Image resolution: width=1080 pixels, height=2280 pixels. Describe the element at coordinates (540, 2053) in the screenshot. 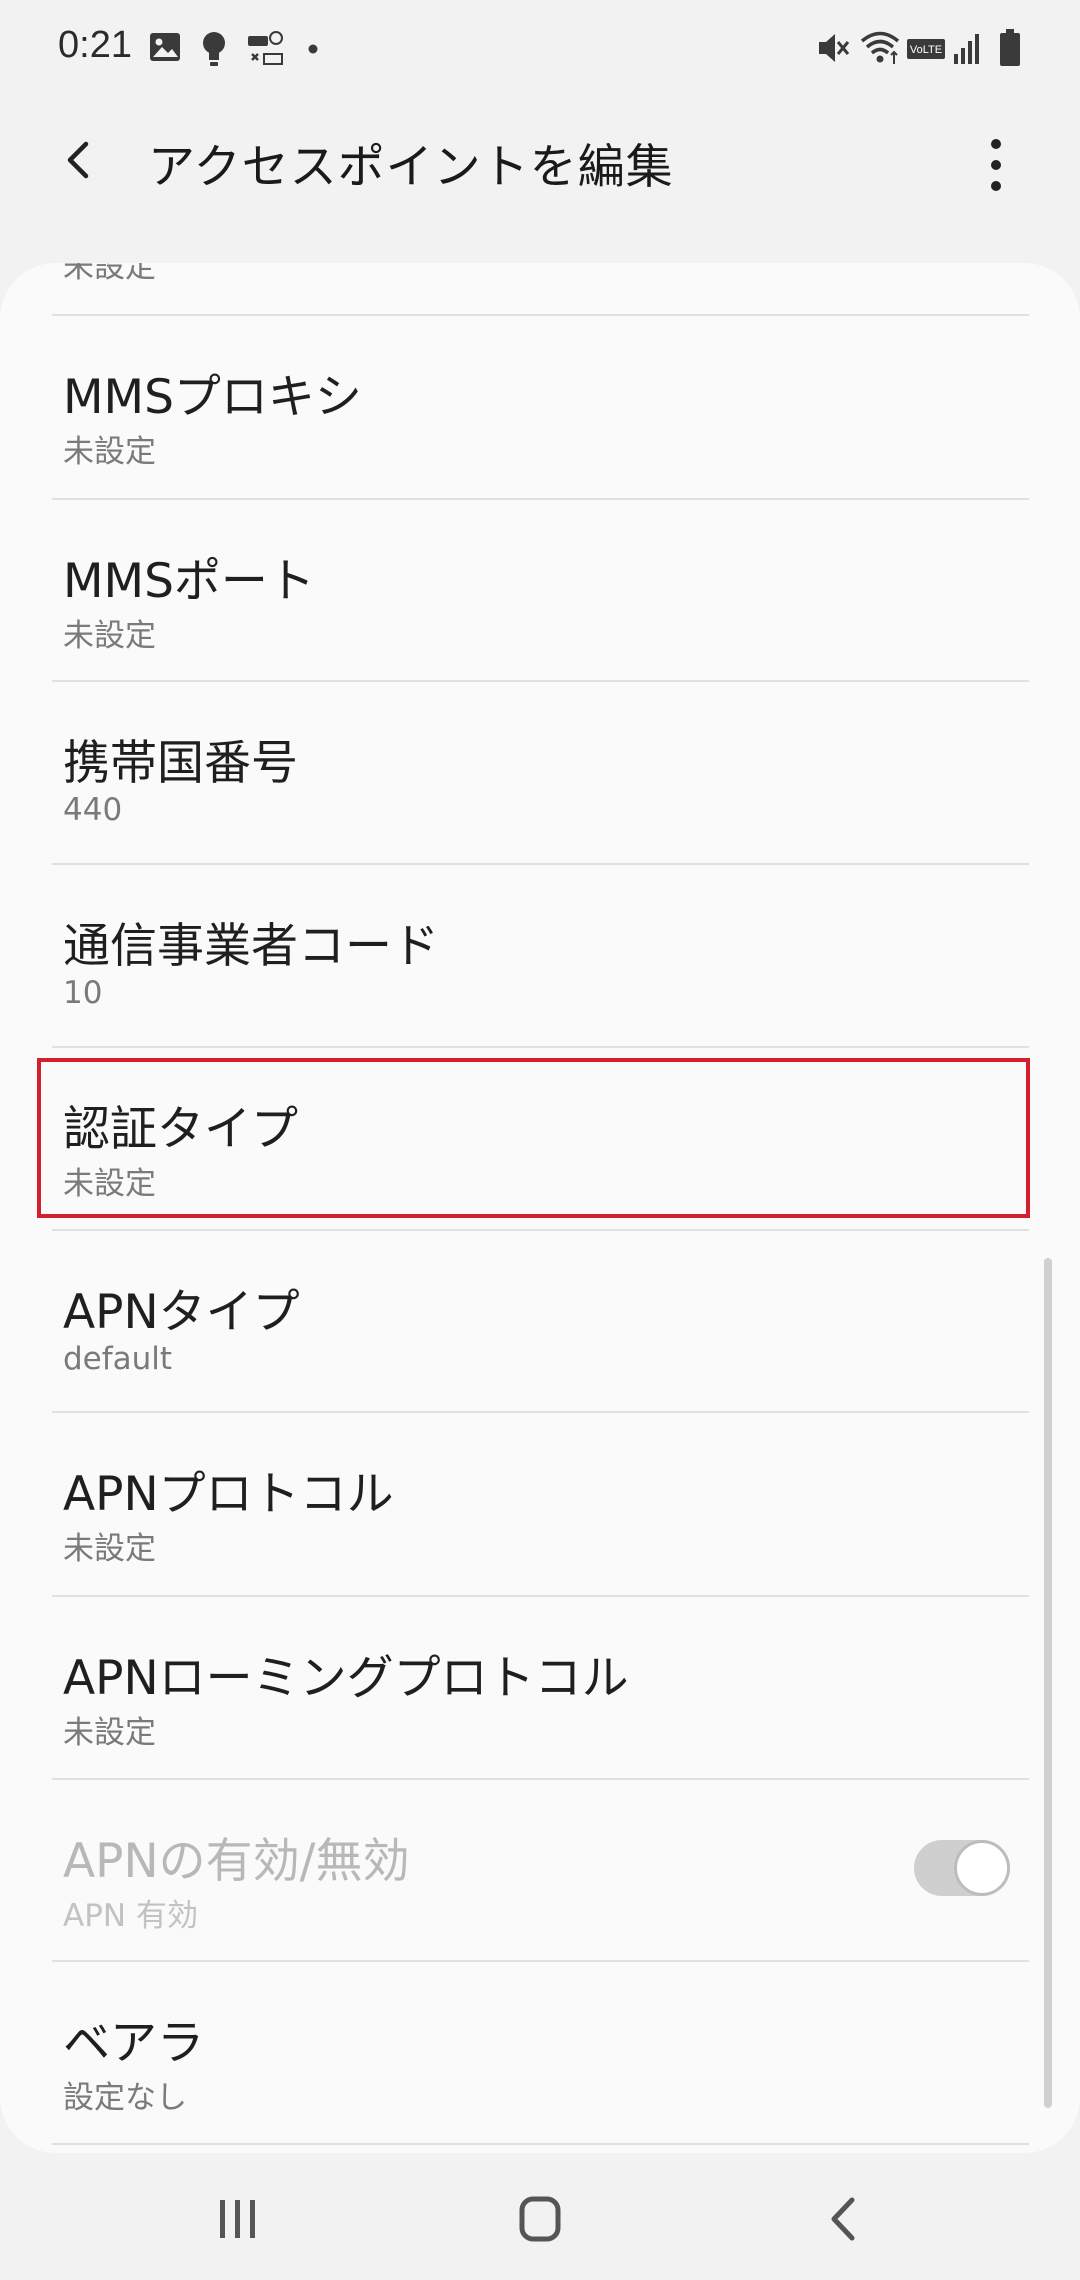

I see `list-item-bearer: ベアラ 設定なし` at that location.